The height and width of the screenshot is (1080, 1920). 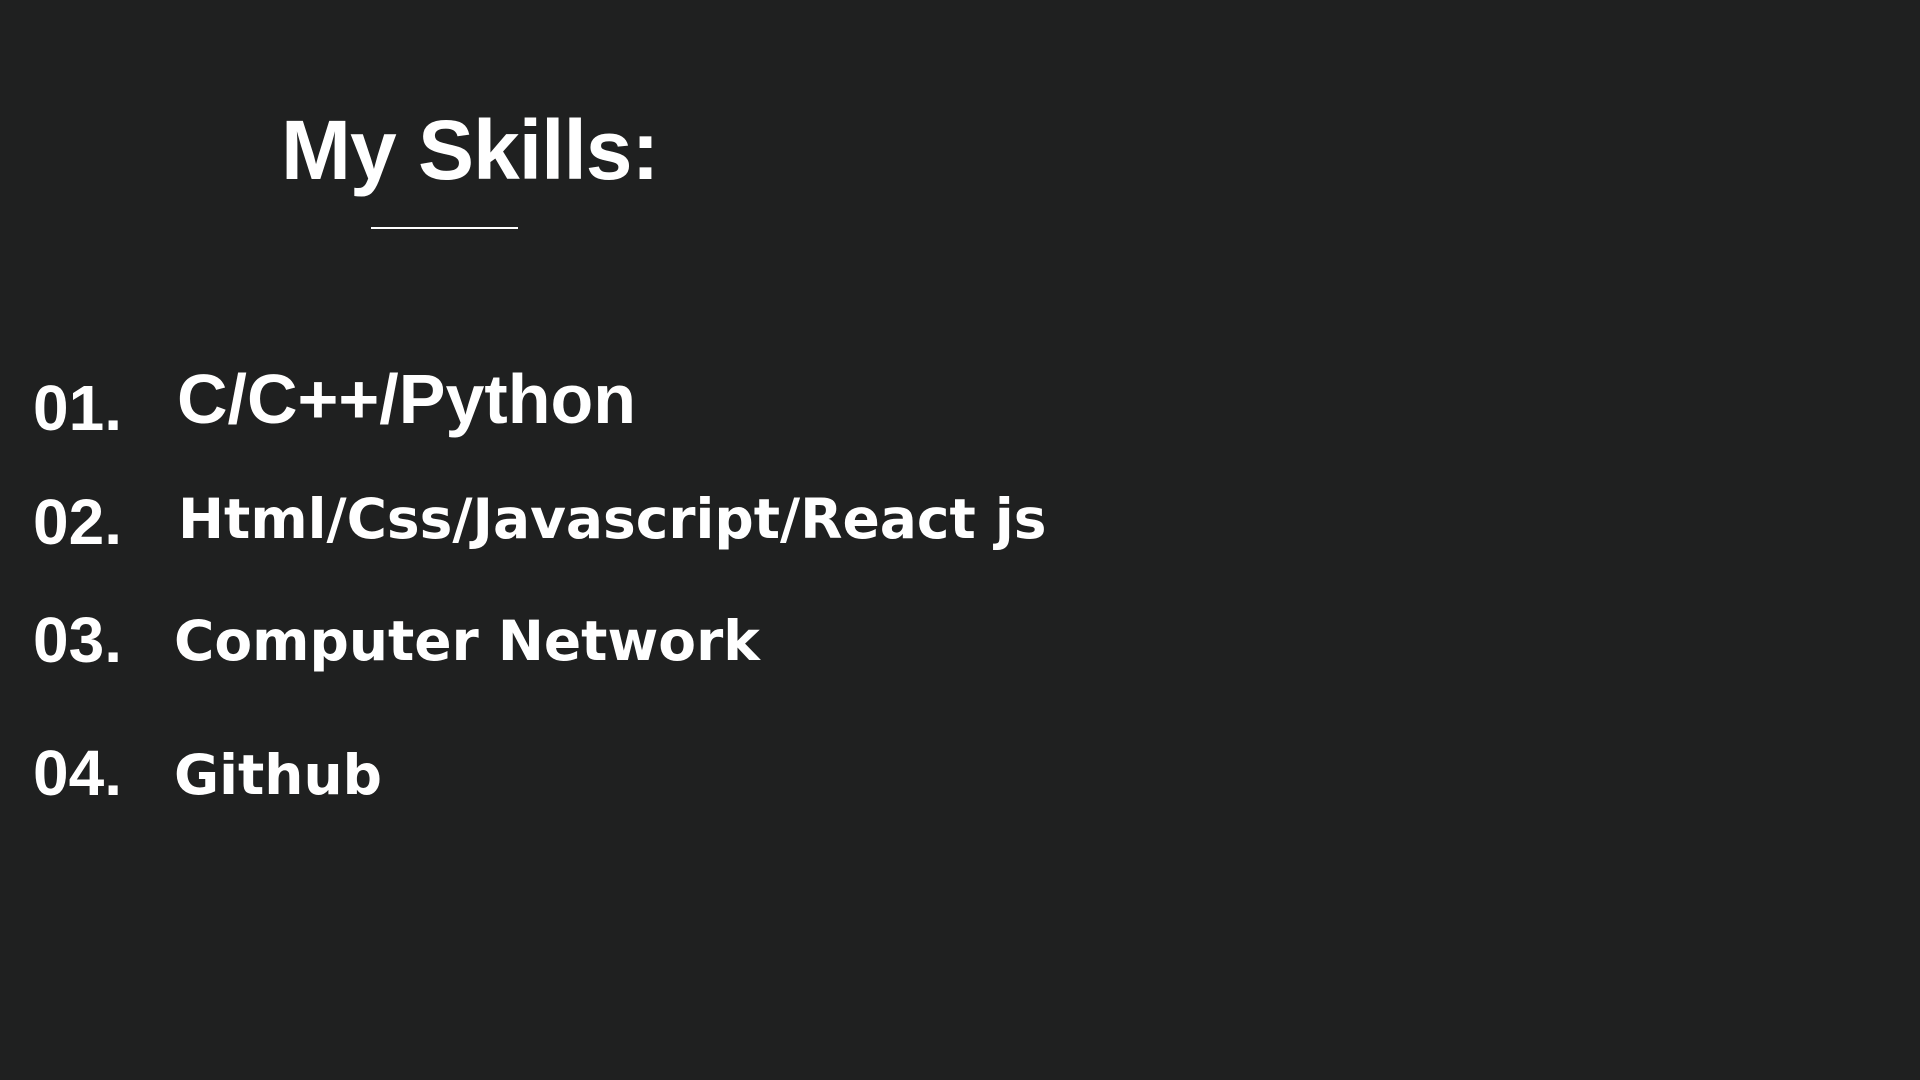 I want to click on skill-label: Github, so click(x=278, y=775).